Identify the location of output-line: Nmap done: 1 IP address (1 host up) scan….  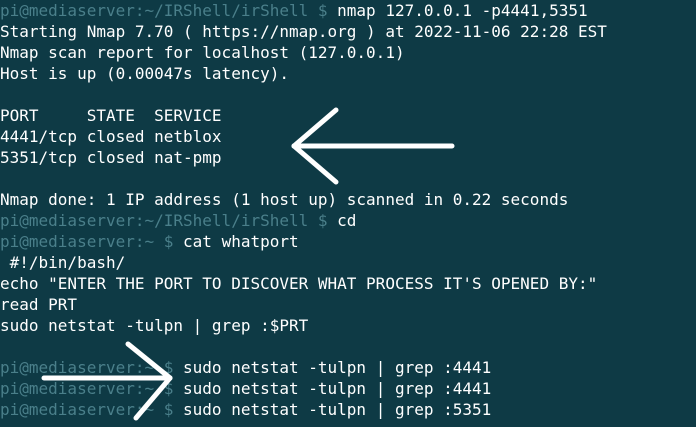
(284, 199).